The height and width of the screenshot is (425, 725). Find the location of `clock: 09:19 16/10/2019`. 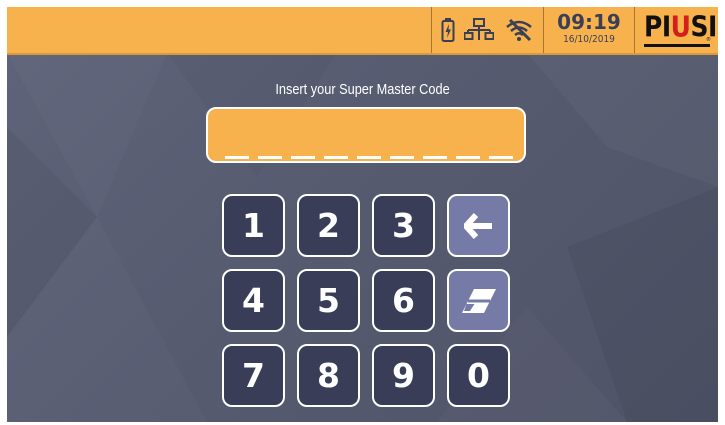

clock: 09:19 16/10/2019 is located at coordinates (589, 30).